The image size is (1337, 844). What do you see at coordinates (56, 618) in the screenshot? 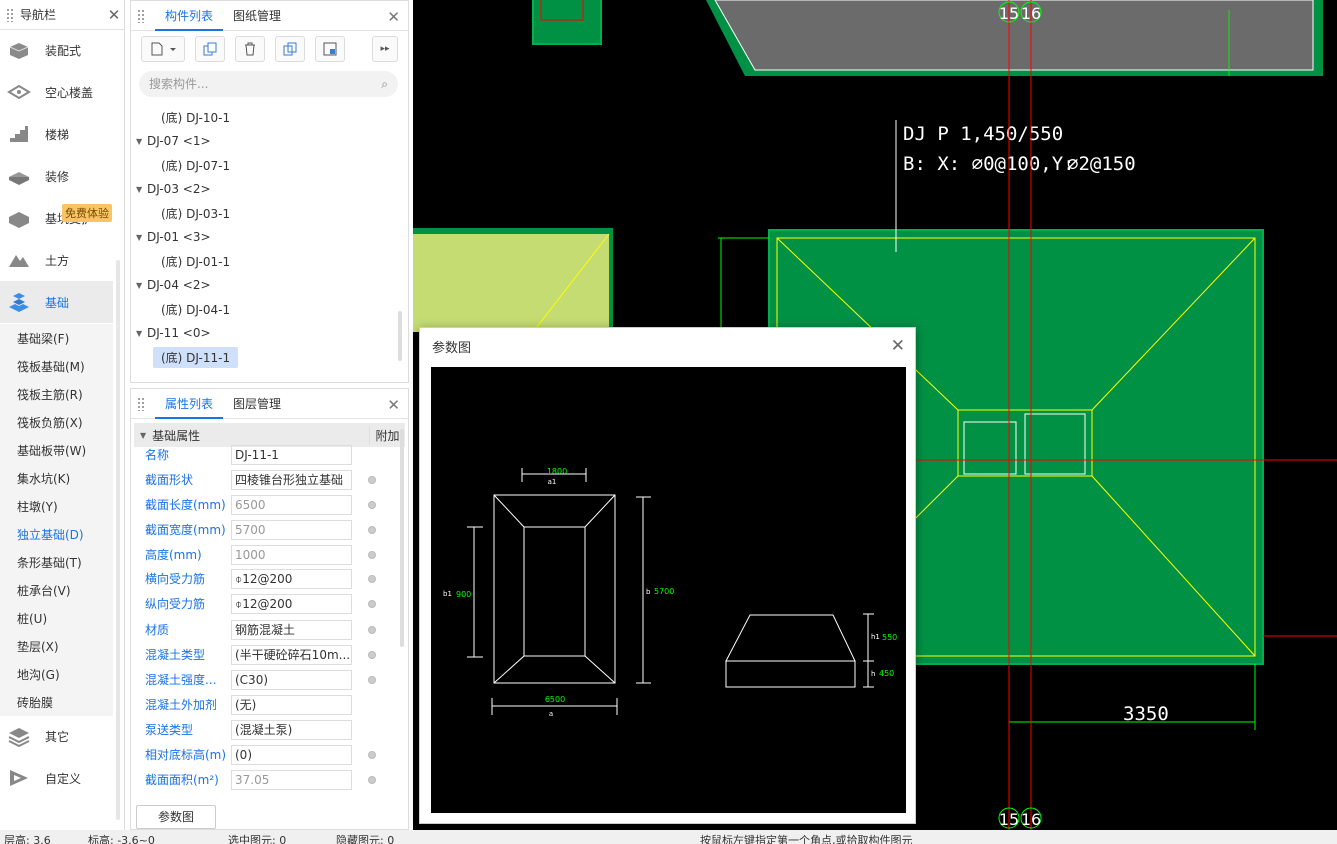
I see `sub-item-pile: 桩(U)` at bounding box center [56, 618].